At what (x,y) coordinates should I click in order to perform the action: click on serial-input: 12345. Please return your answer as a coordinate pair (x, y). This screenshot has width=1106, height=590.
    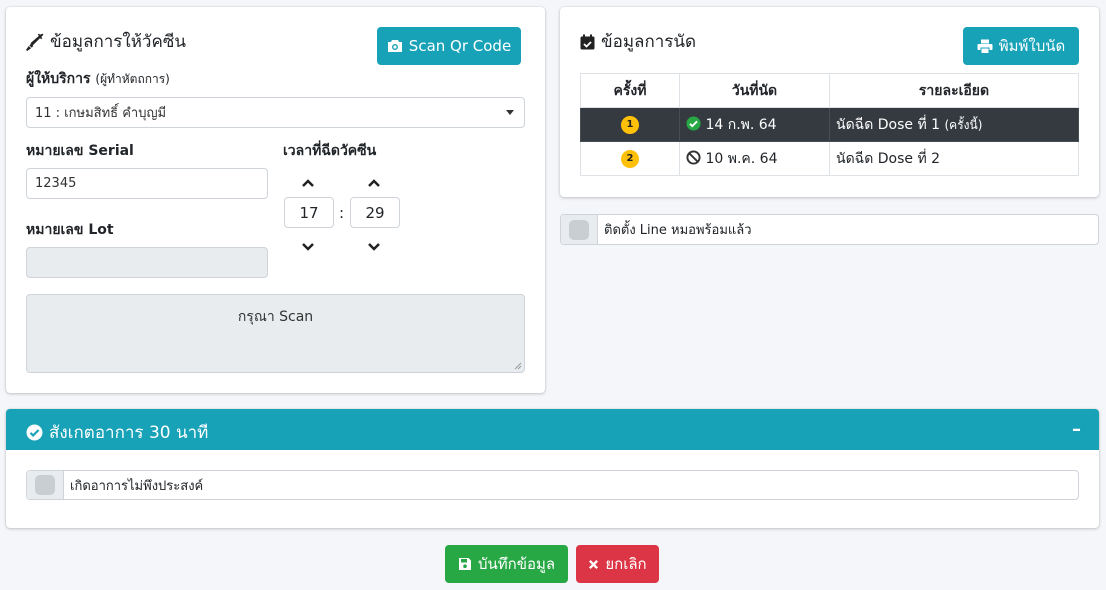
    Looking at the image, I should click on (147, 183).